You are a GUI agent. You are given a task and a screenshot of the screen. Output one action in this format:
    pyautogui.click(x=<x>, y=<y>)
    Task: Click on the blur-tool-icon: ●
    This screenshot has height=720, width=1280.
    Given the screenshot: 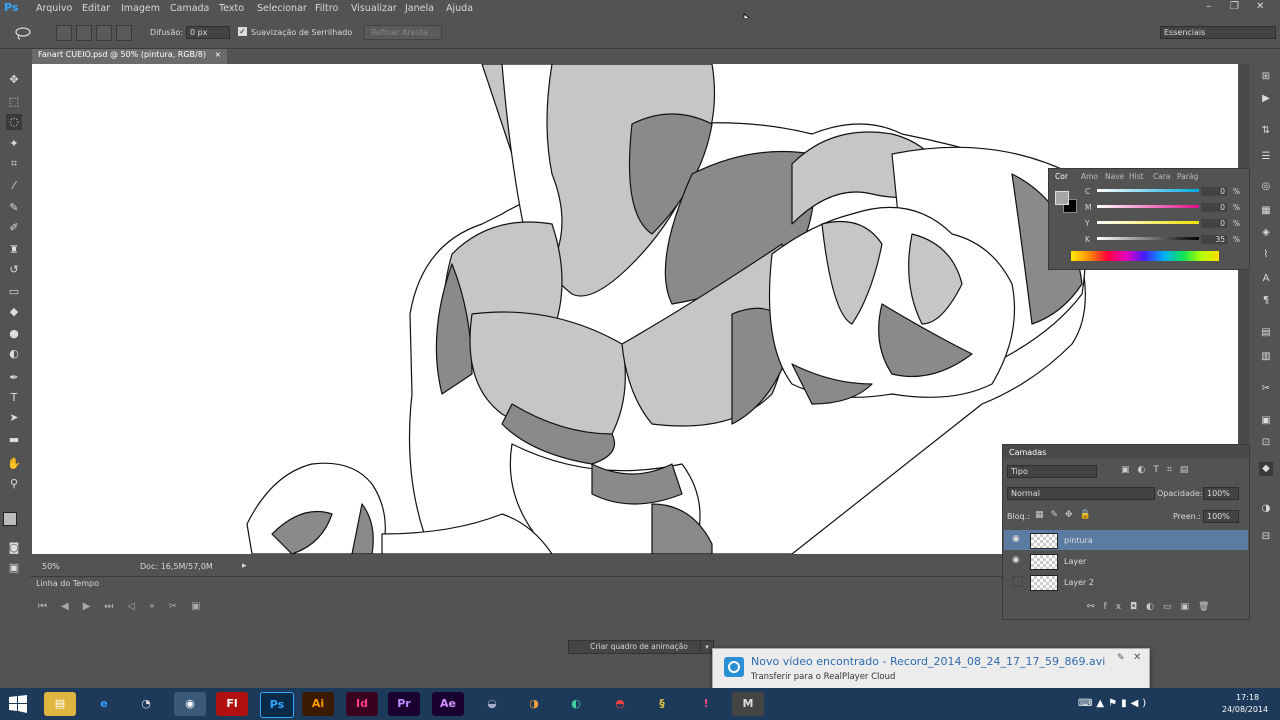 What is the action you would take?
    pyautogui.click(x=14, y=334)
    